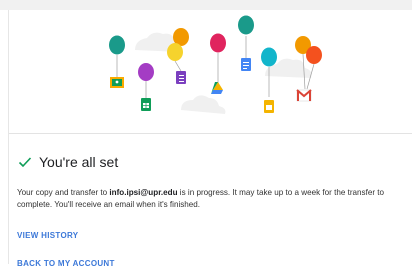 This screenshot has height=268, width=412. Describe the element at coordinates (203, 104) in the screenshot. I see `cloud-middle` at that location.